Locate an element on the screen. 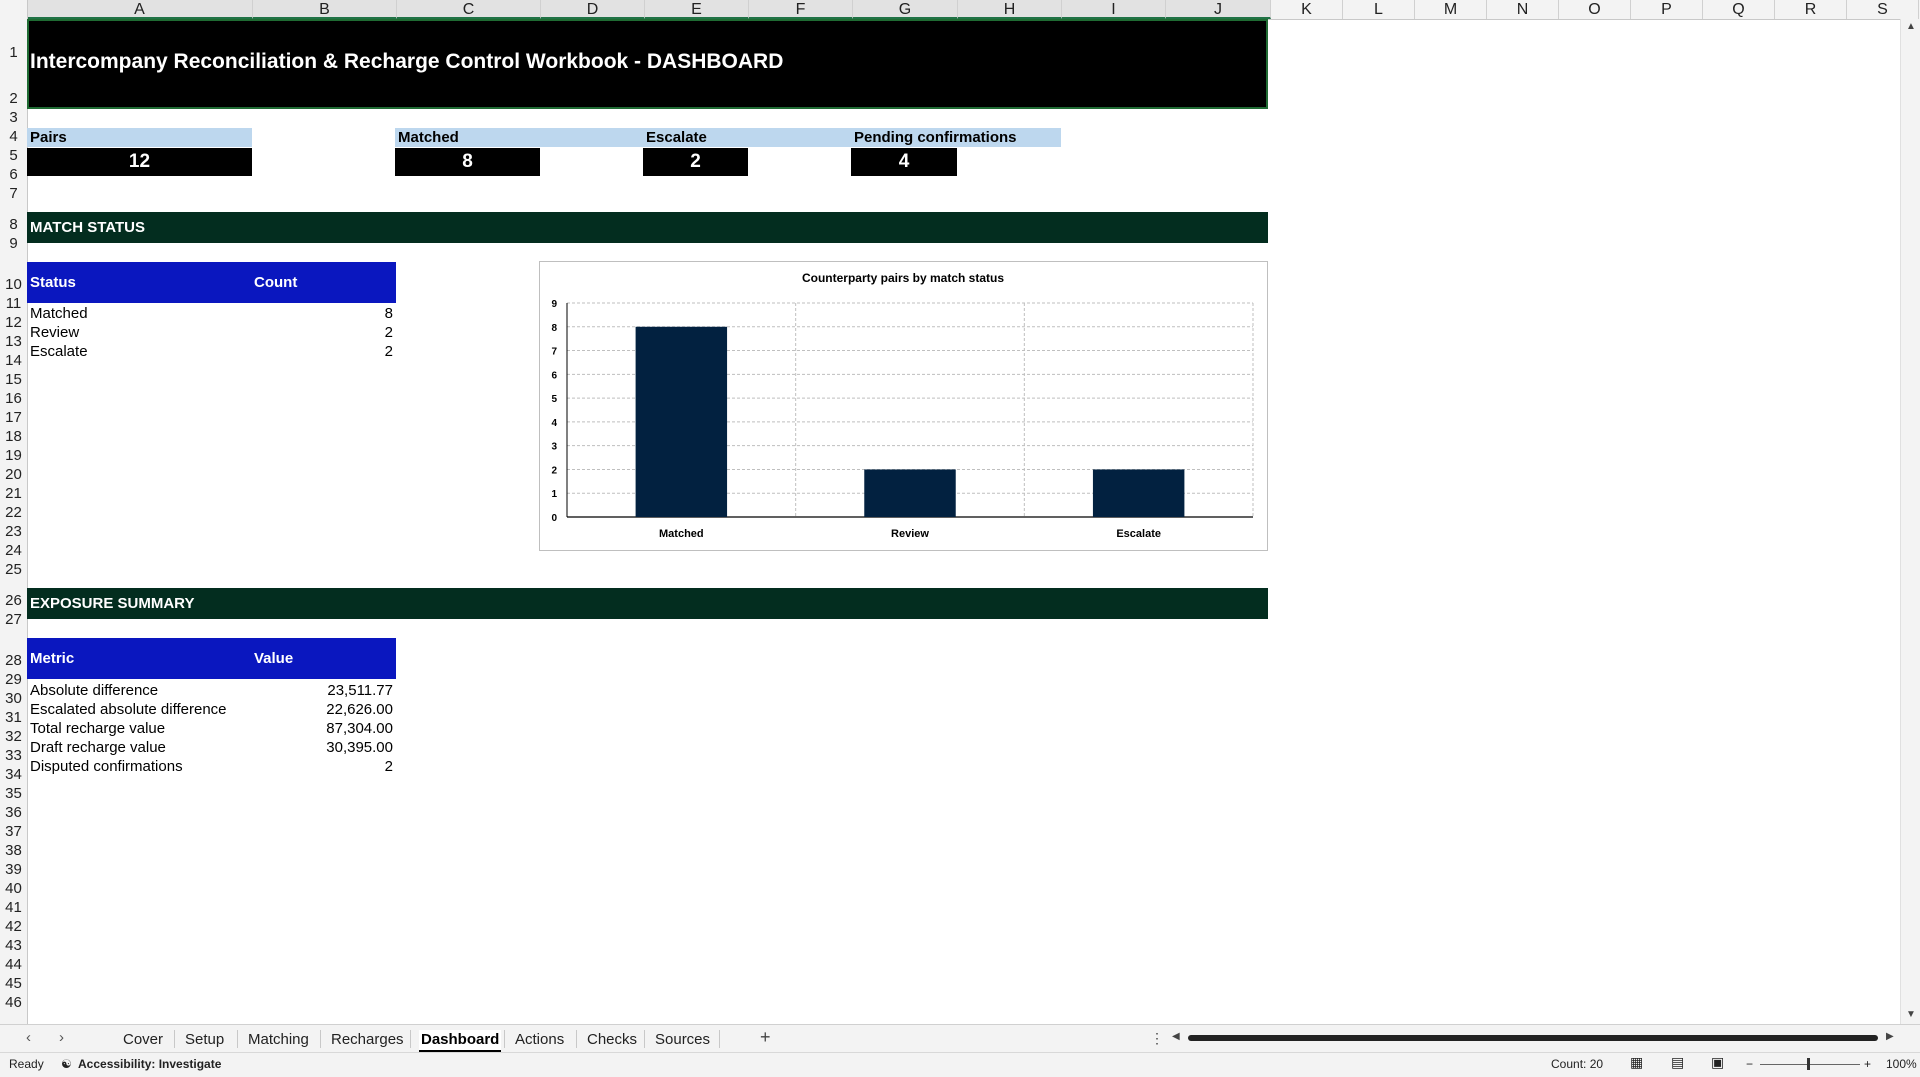  sheet-tab-sources: Sources is located at coordinates (682, 1040).